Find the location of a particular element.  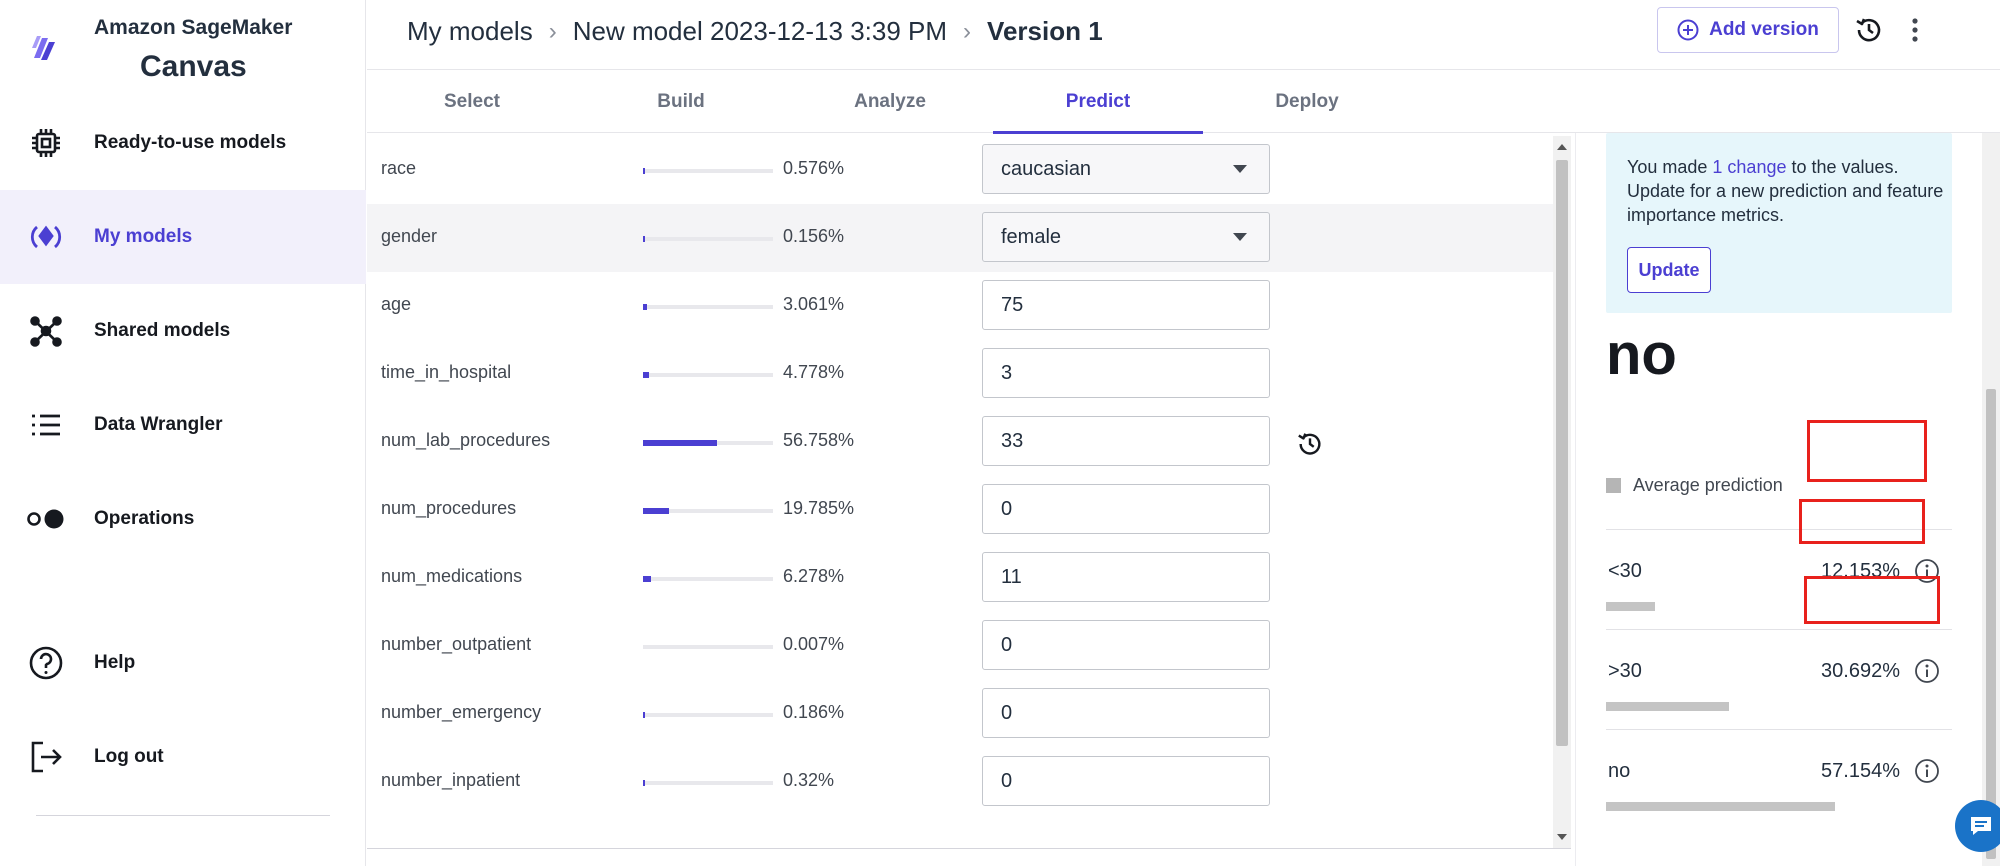

tab-deploy: Deploy is located at coordinates (1307, 102).